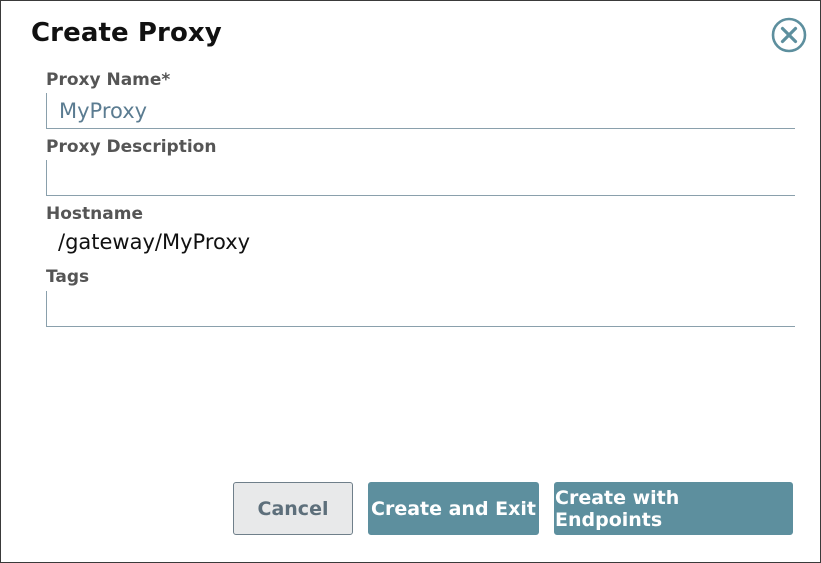 The width and height of the screenshot is (821, 563). What do you see at coordinates (154, 242) in the screenshot?
I see `hostname-value: /gateway/MyProxy` at bounding box center [154, 242].